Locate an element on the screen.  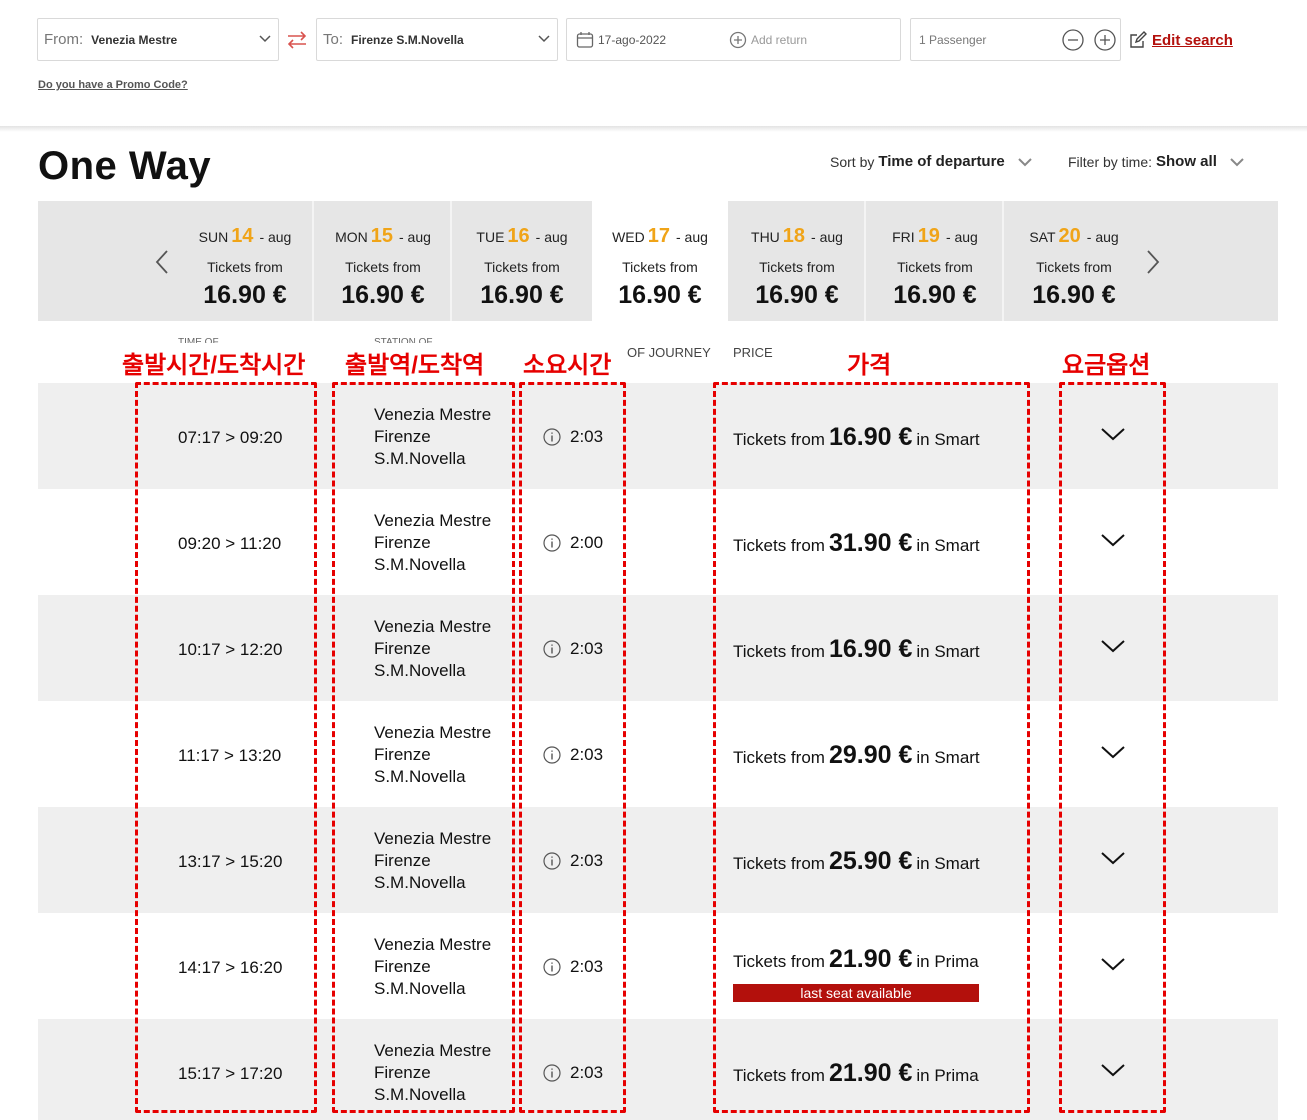
filter-label: Filter by time: is located at coordinates (1110, 161).